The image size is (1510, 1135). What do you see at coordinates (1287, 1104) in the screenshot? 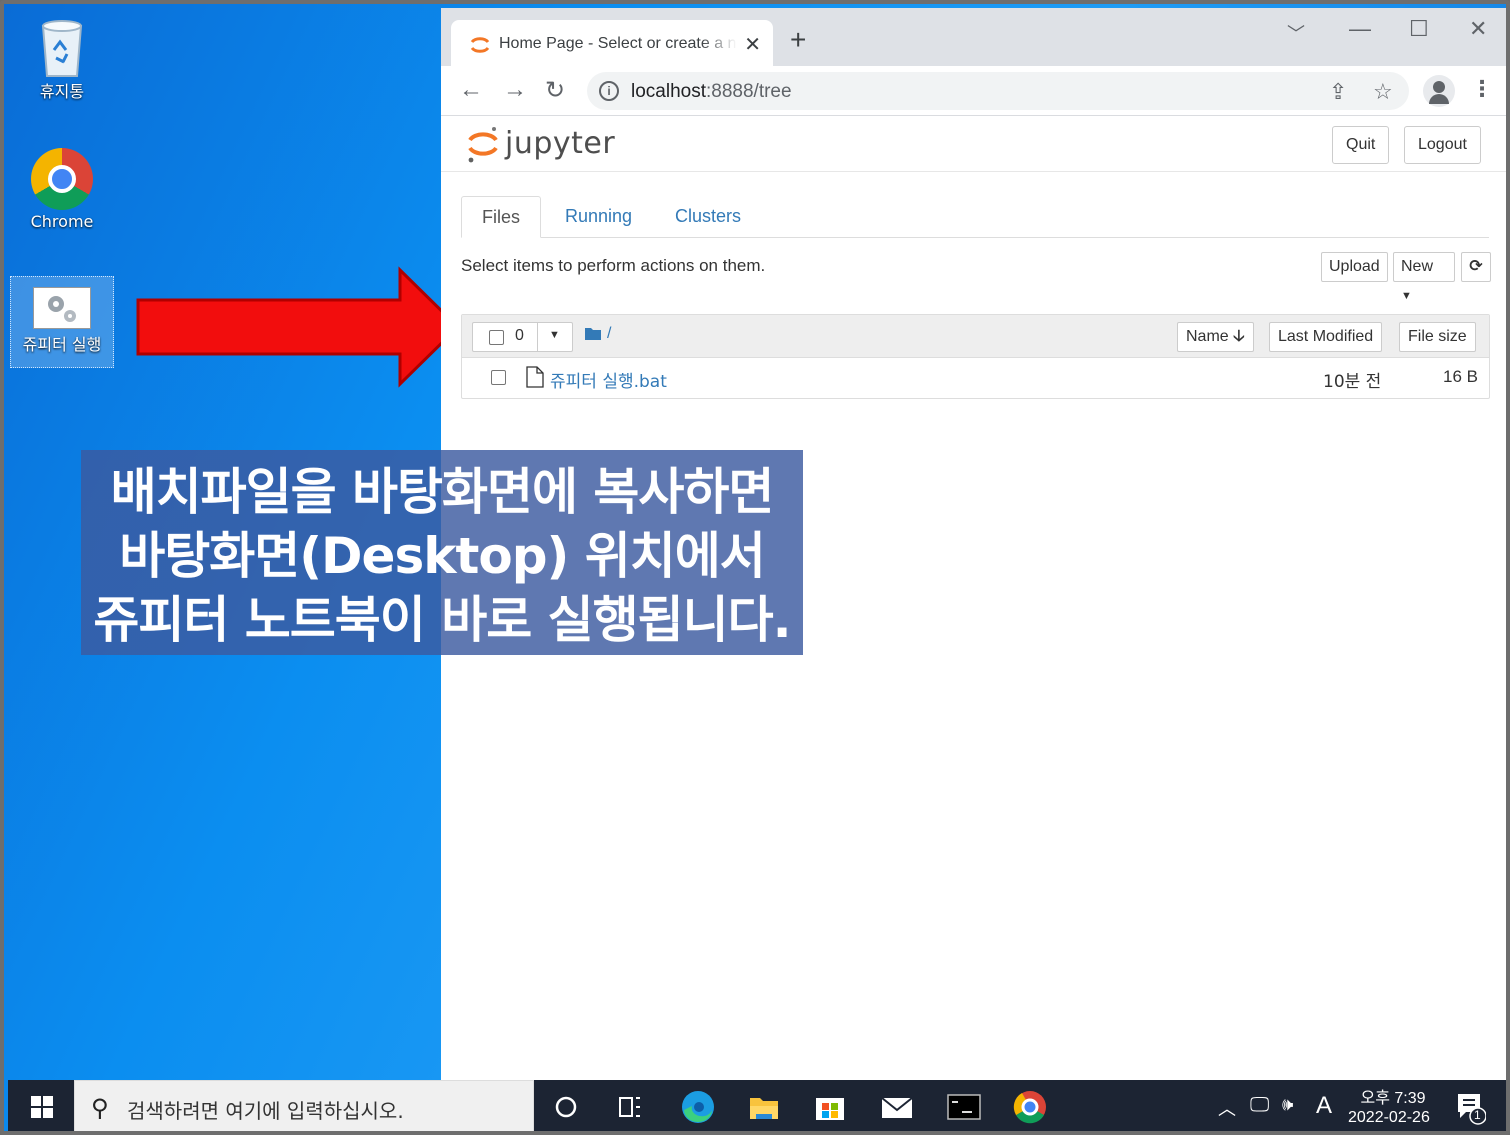
I see `volume-icon: 🕪` at bounding box center [1287, 1104].